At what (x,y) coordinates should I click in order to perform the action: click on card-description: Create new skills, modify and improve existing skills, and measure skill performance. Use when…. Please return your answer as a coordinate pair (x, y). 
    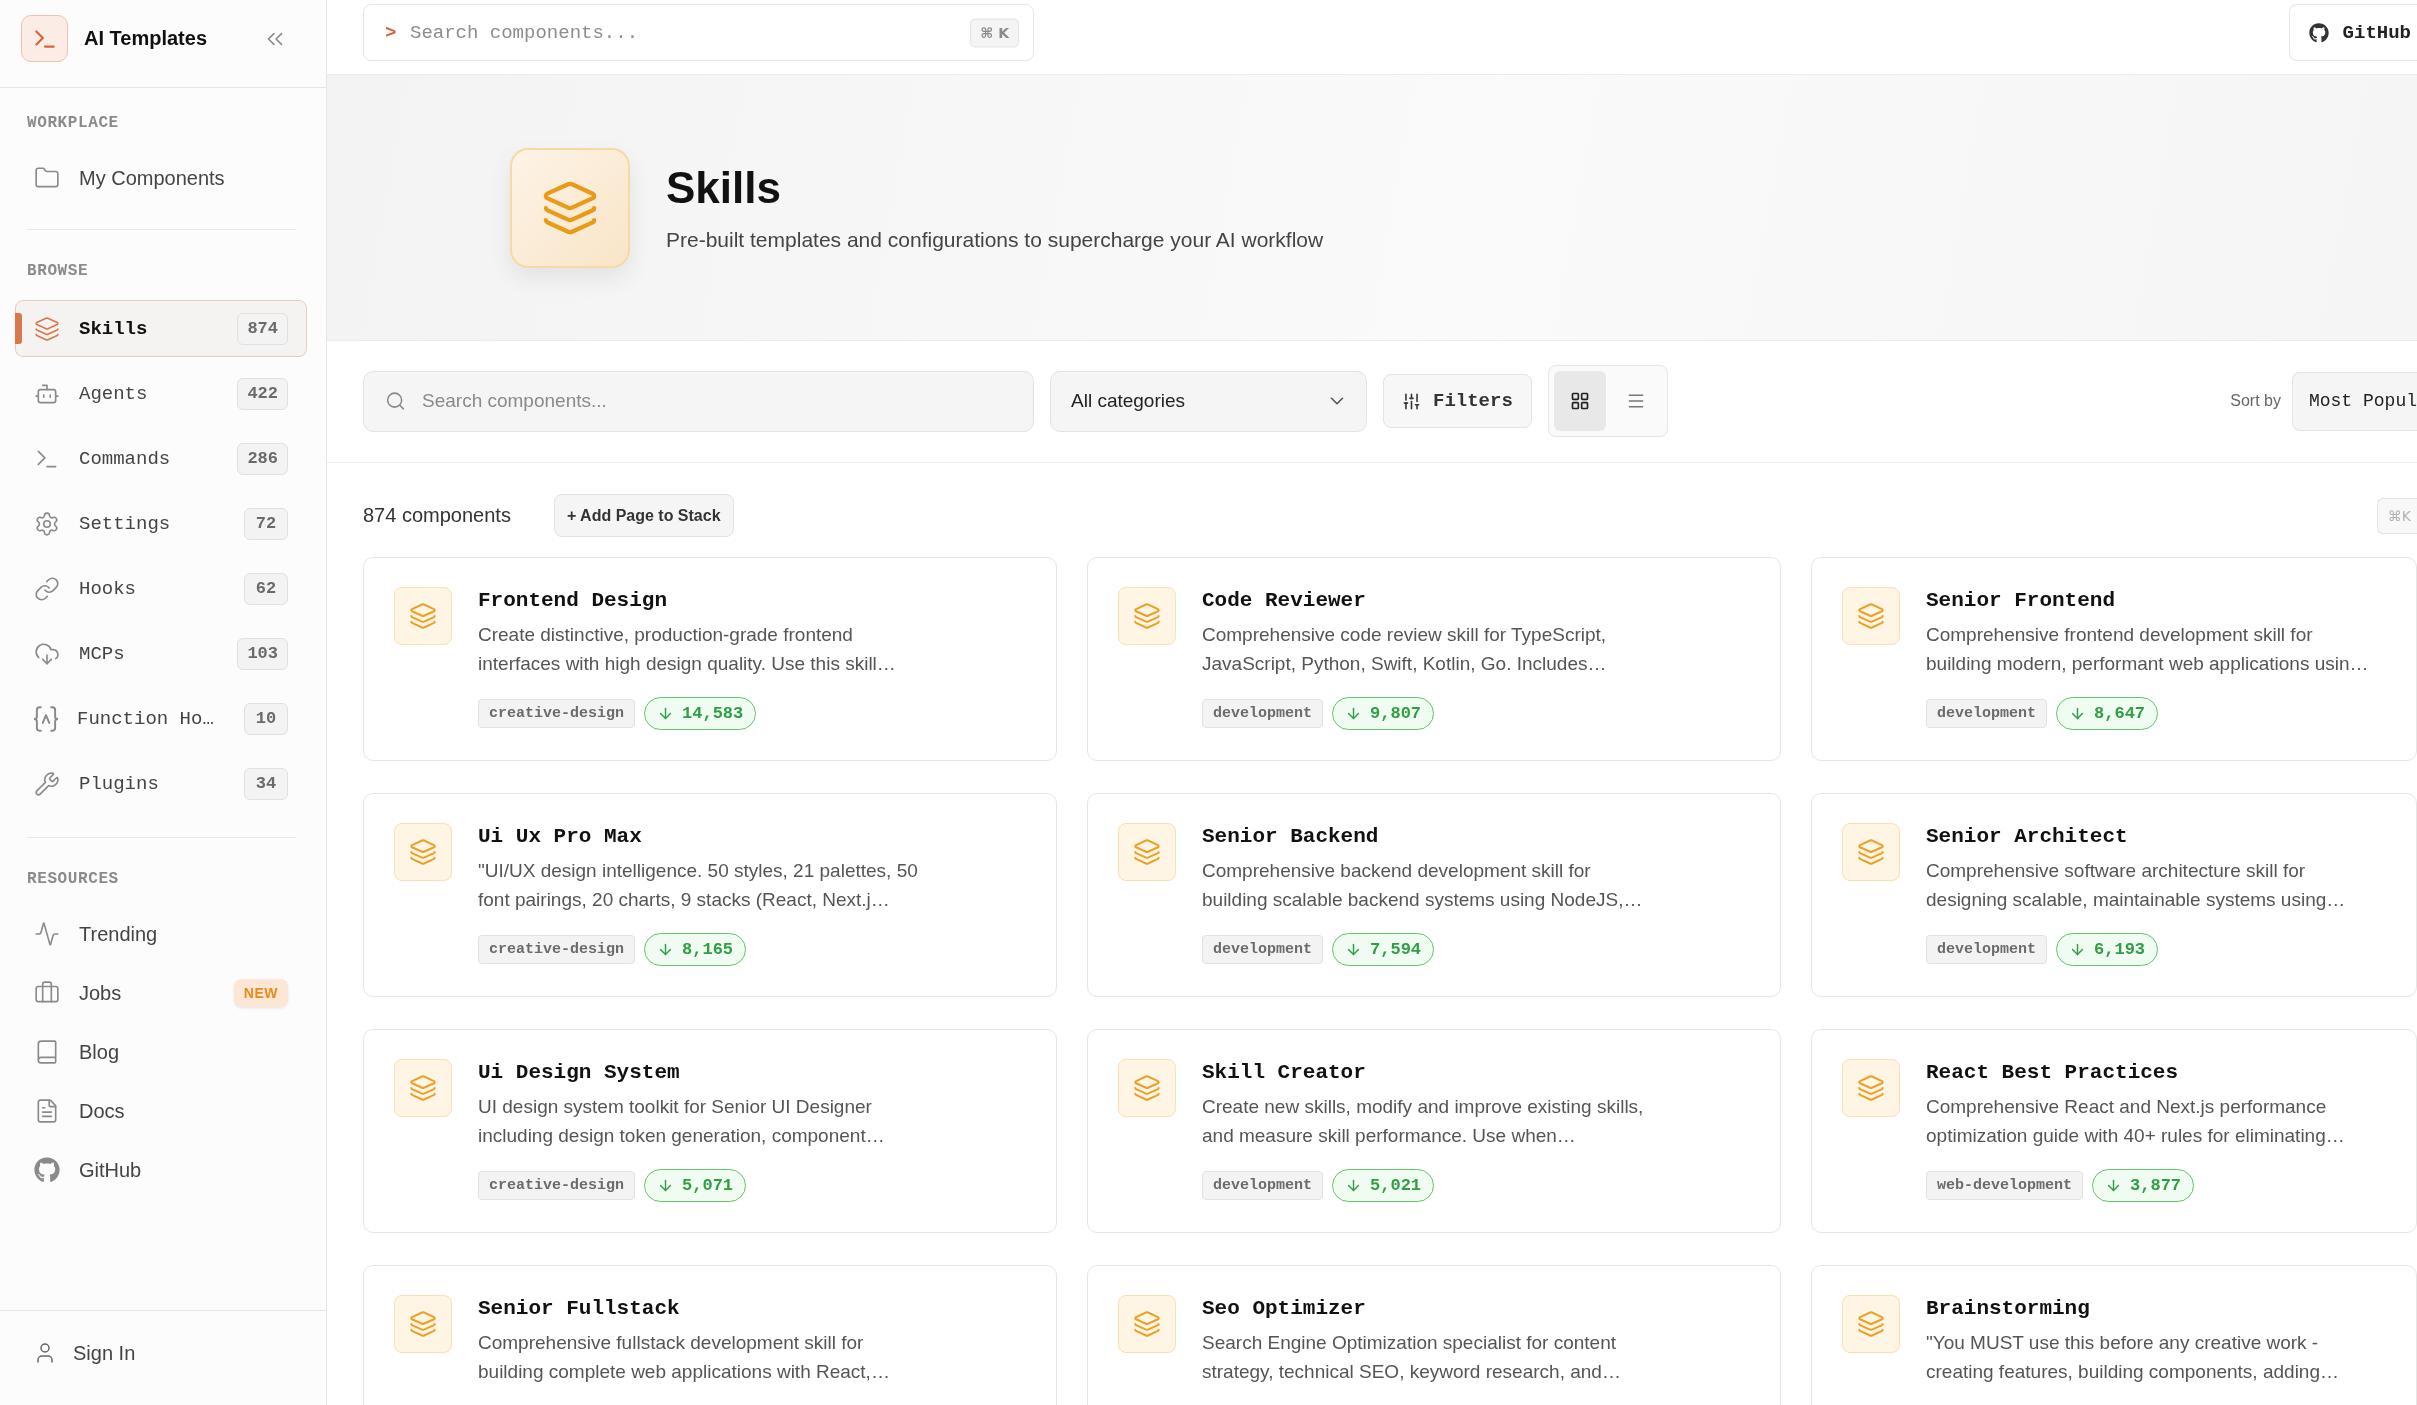
    Looking at the image, I should click on (1423, 1121).